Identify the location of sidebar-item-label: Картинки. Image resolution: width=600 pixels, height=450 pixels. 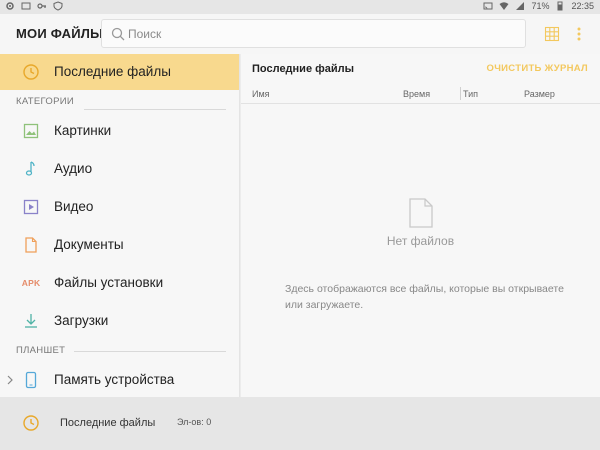
(83, 130).